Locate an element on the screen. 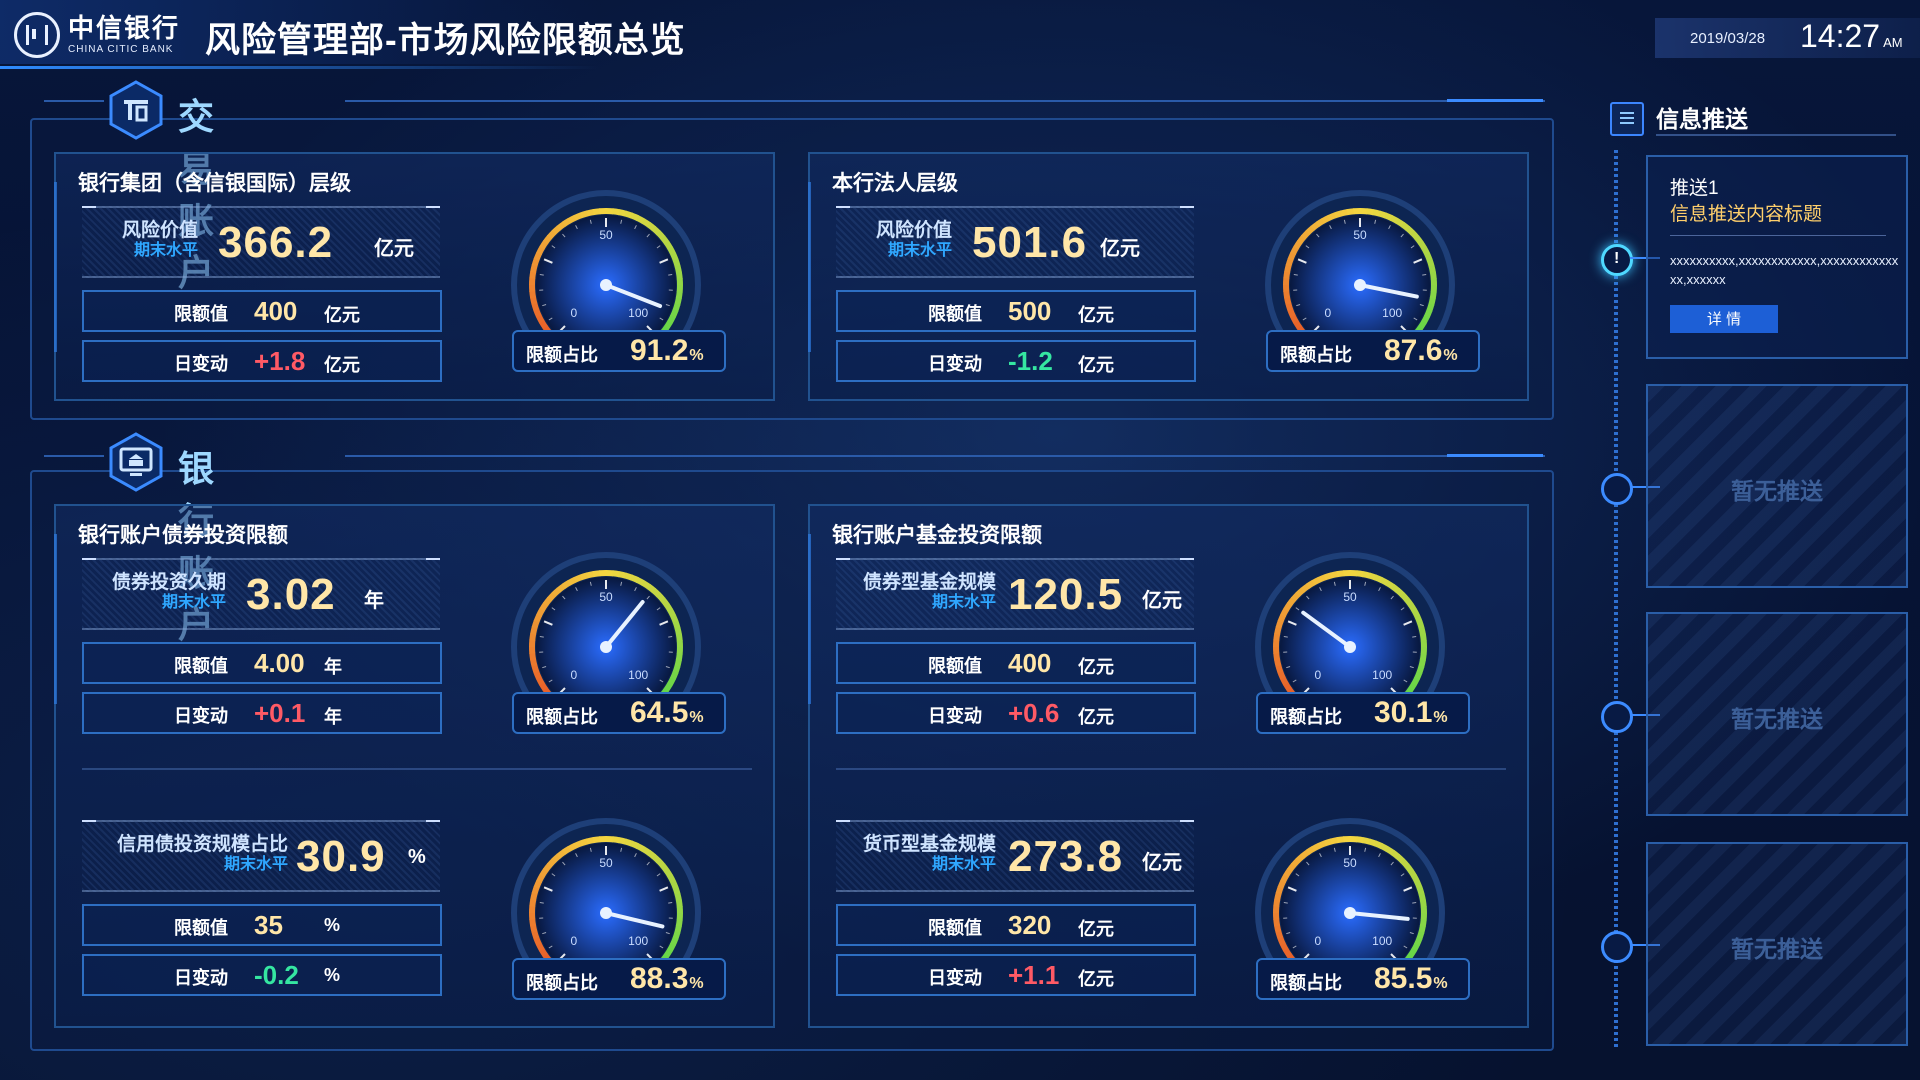 This screenshot has width=1920, height=1080. panel-divider is located at coordinates (417, 769).